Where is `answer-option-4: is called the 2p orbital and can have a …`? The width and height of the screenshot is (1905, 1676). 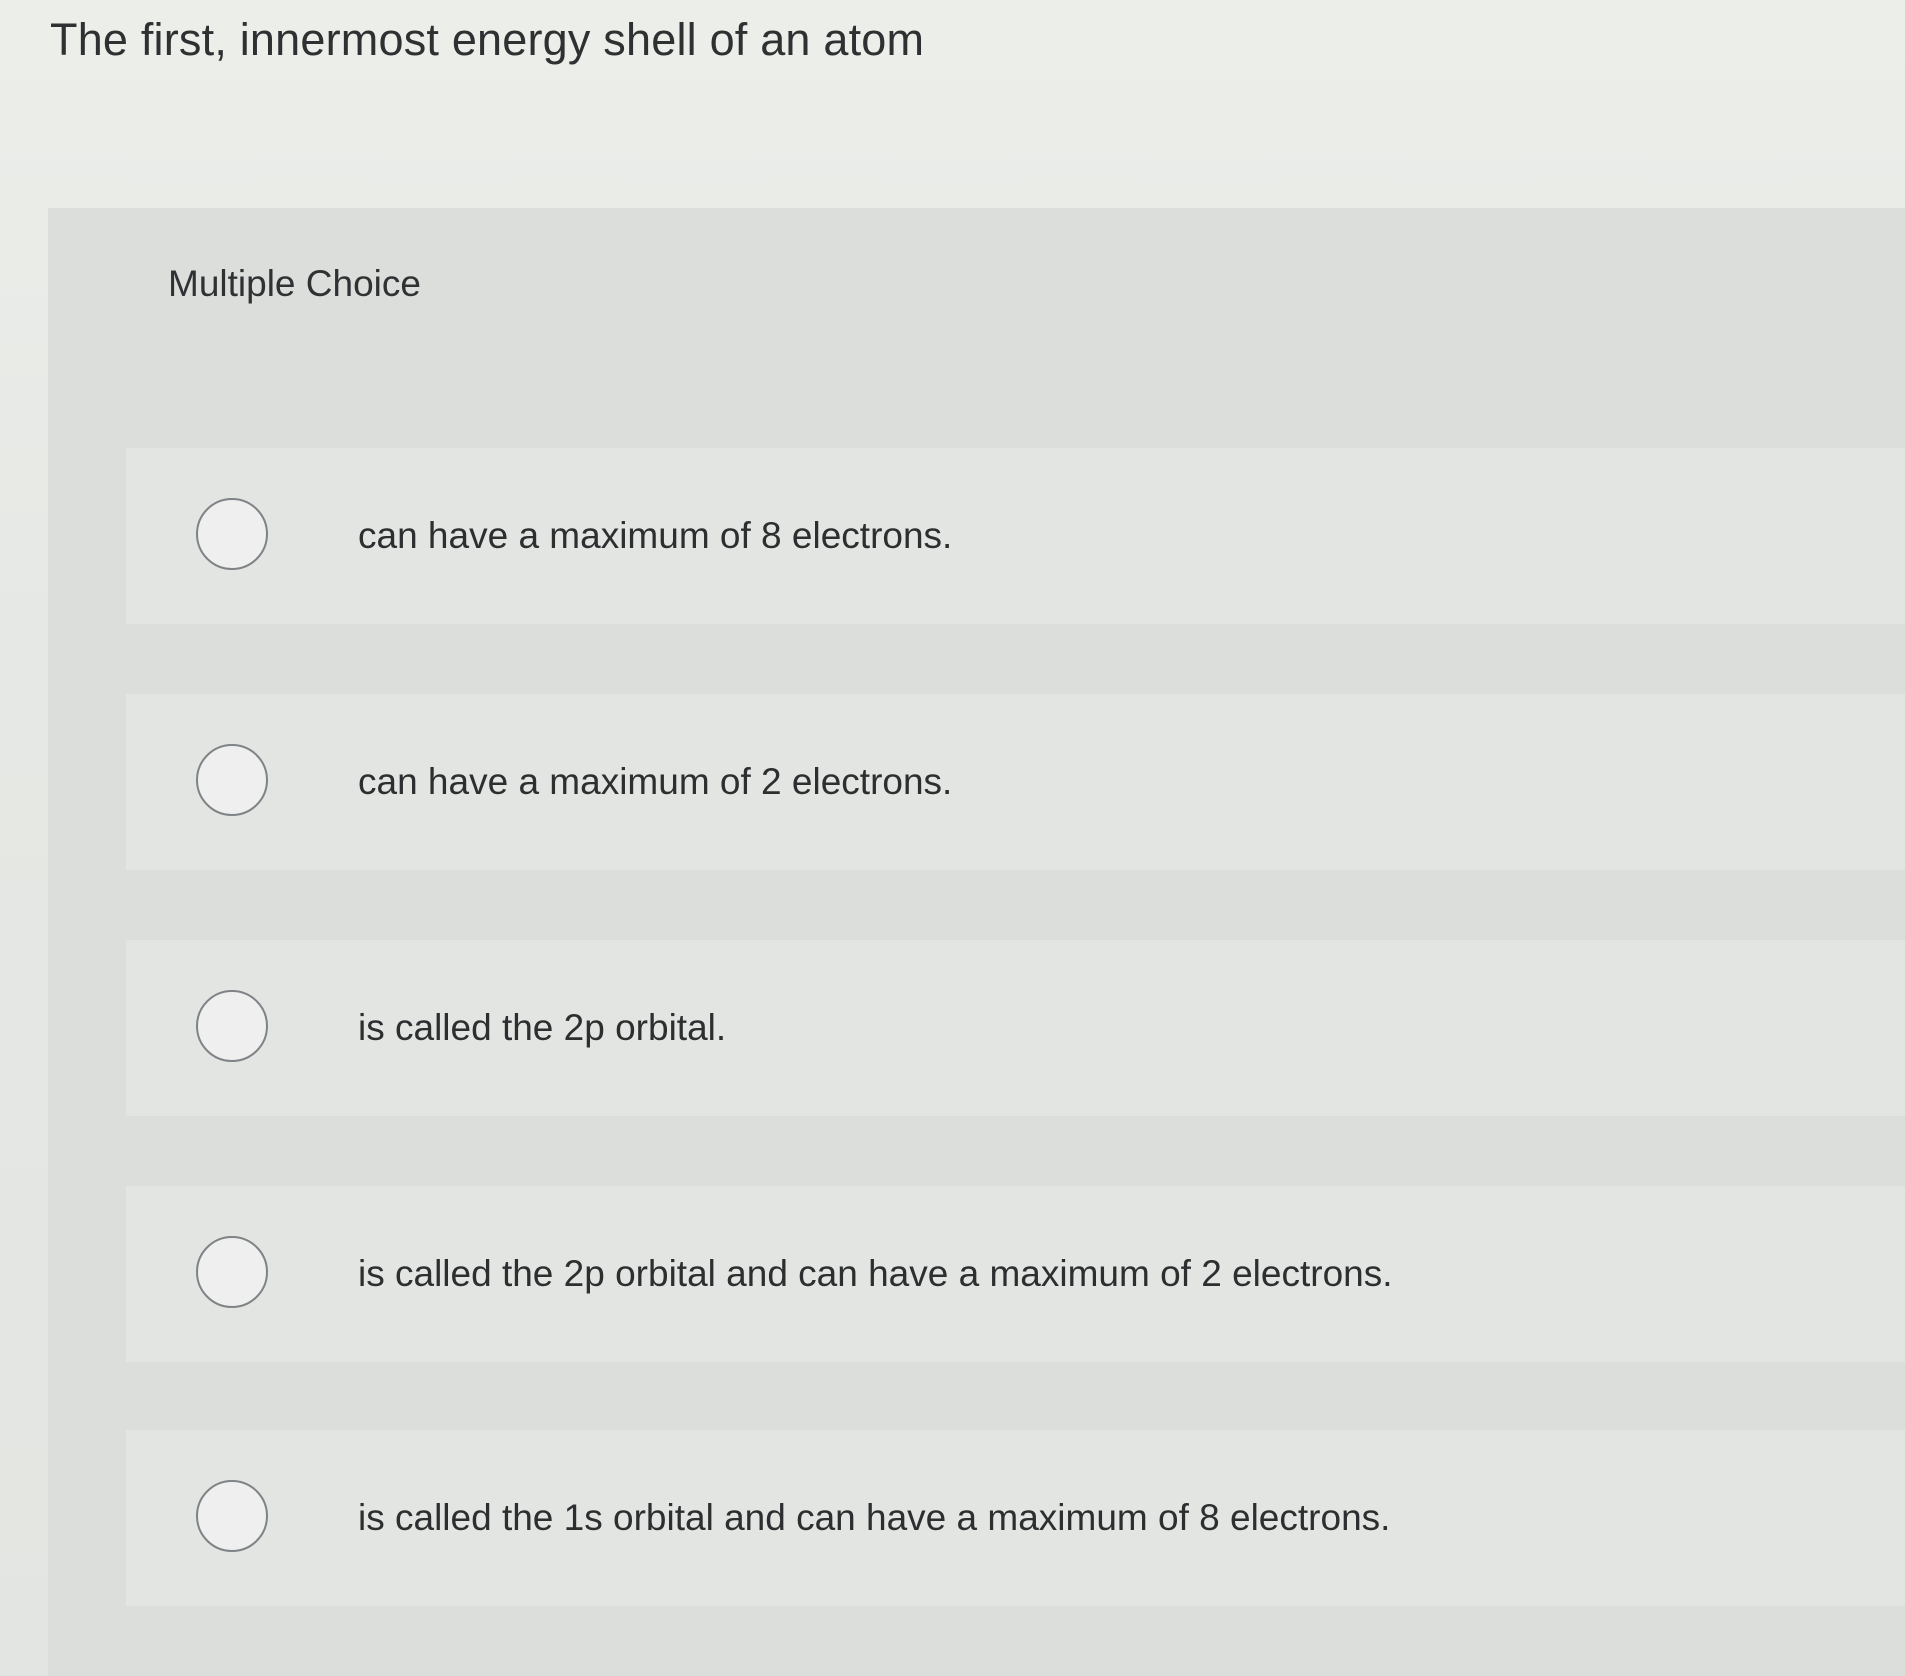
answer-option-4: is called the 2p orbital and can have a … is located at coordinates (1015, 1274).